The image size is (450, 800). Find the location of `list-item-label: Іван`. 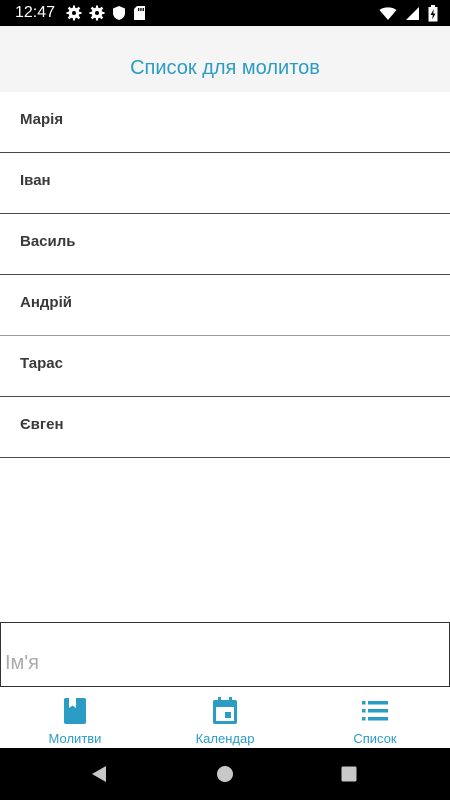

list-item-label: Іван is located at coordinates (35, 180).